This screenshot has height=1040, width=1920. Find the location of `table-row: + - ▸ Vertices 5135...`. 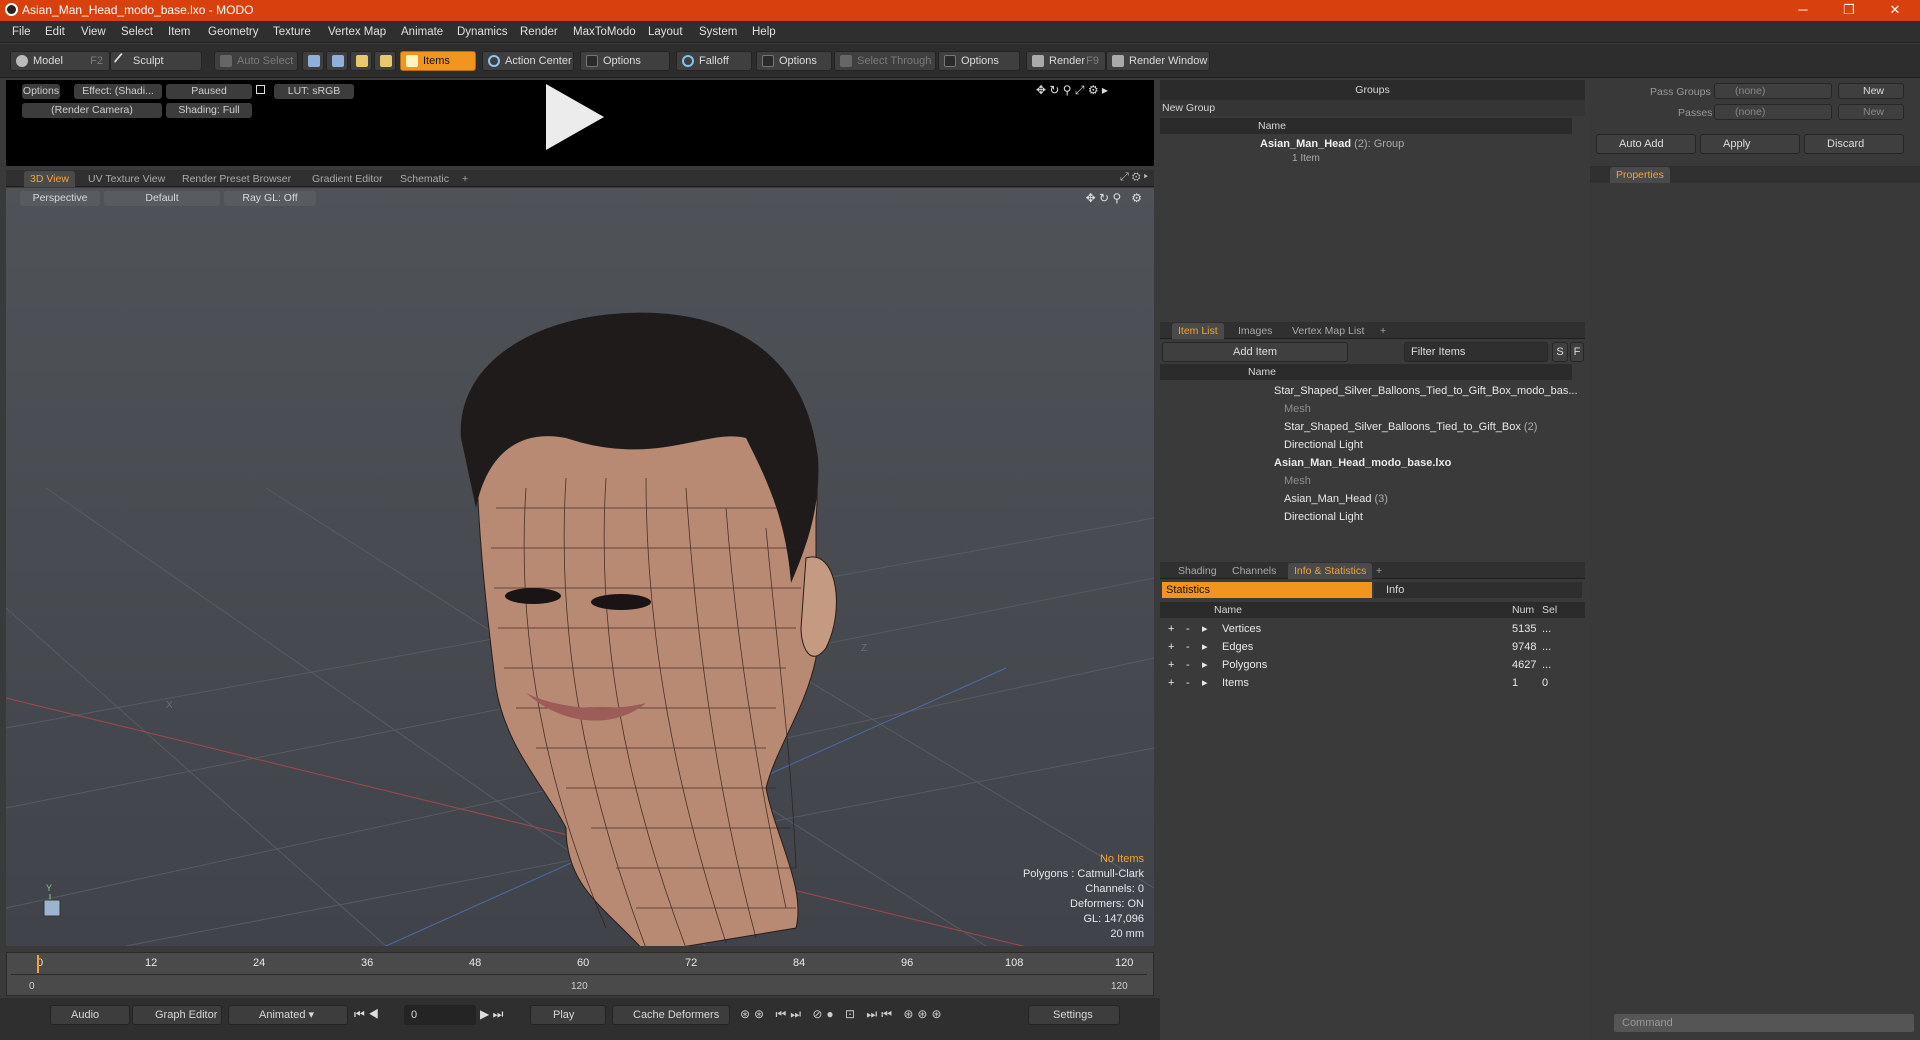

table-row: + - ▸ Vertices 5135... is located at coordinates (1372, 629).